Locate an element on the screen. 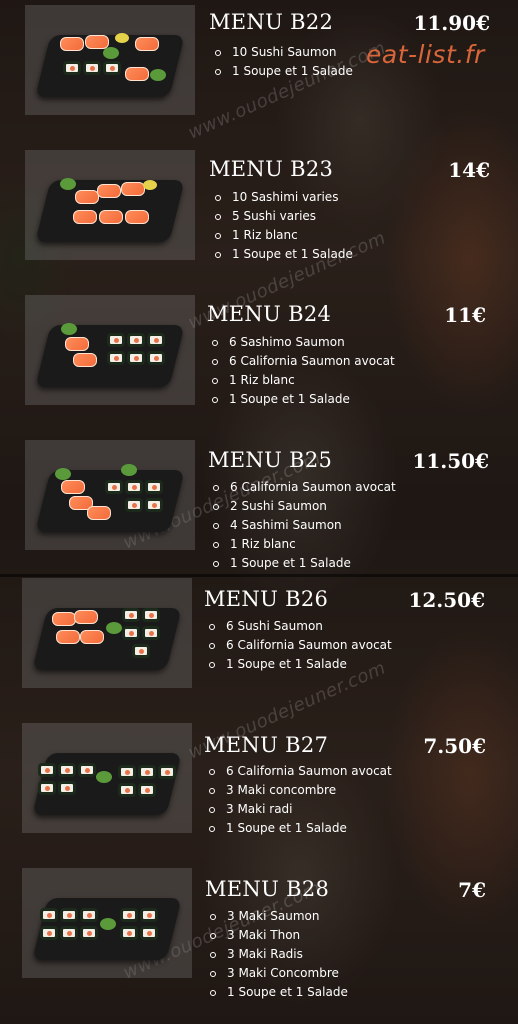 This screenshot has height=1024, width=518. menu-price: 14€ is located at coordinates (469, 170).